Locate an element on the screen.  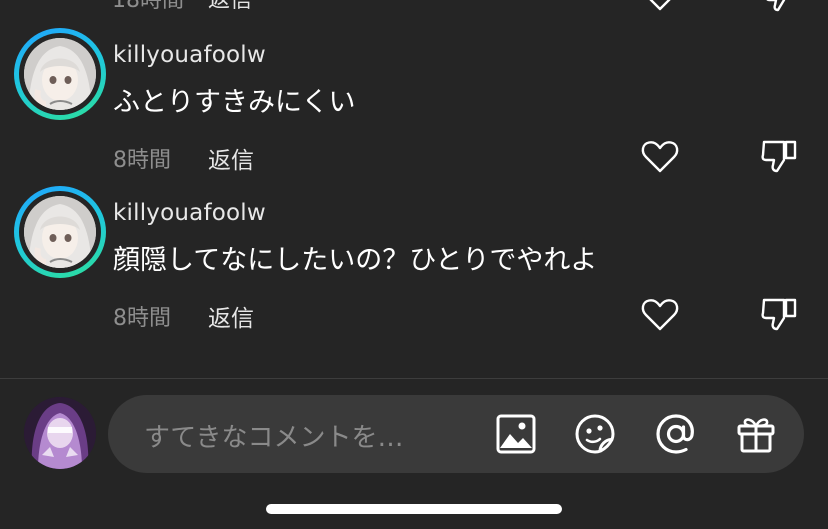
previous-comment-meta: 18時間 返信 is located at coordinates (414, 7).